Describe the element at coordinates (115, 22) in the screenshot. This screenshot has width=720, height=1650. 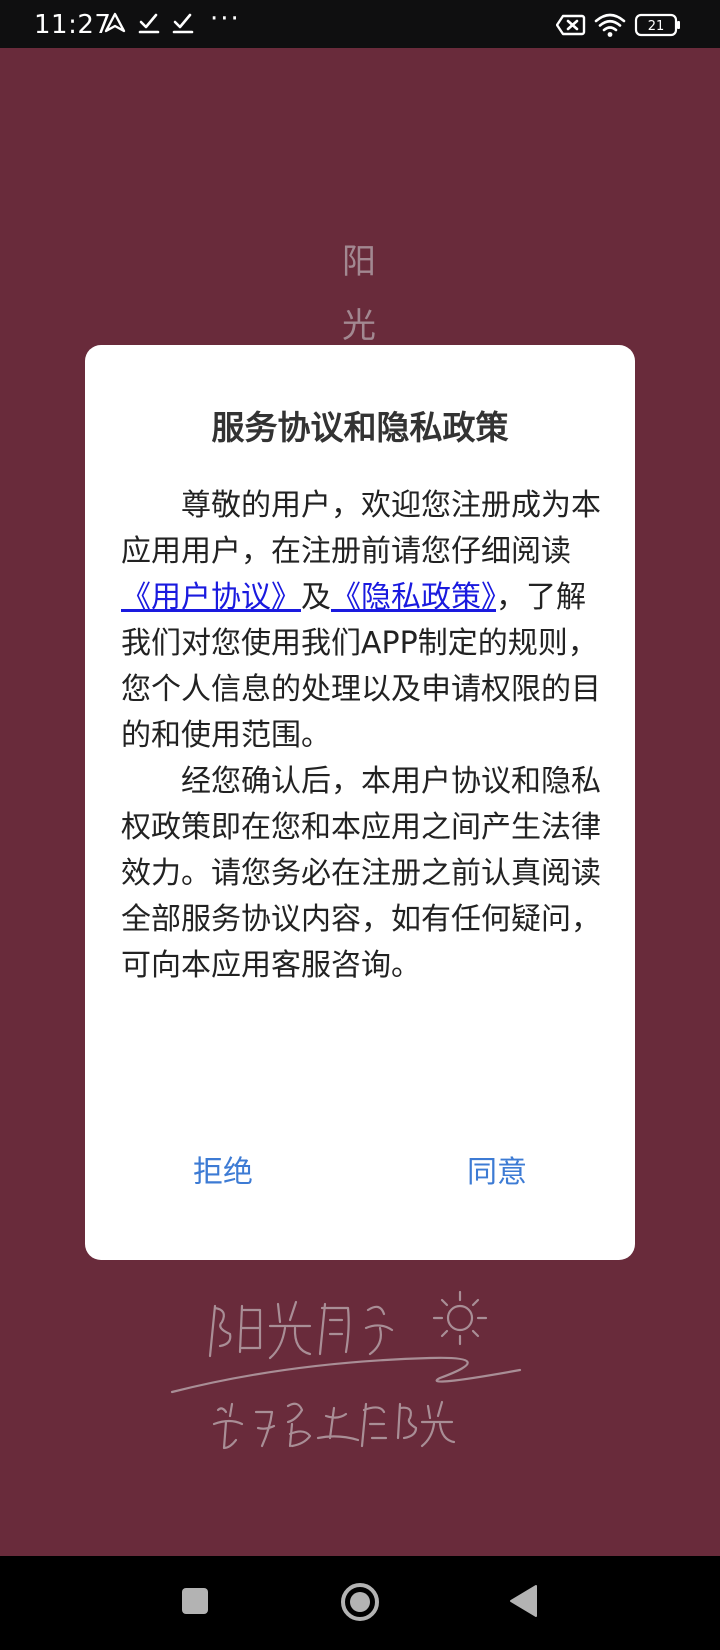
I see `location-arrow-icon` at that location.